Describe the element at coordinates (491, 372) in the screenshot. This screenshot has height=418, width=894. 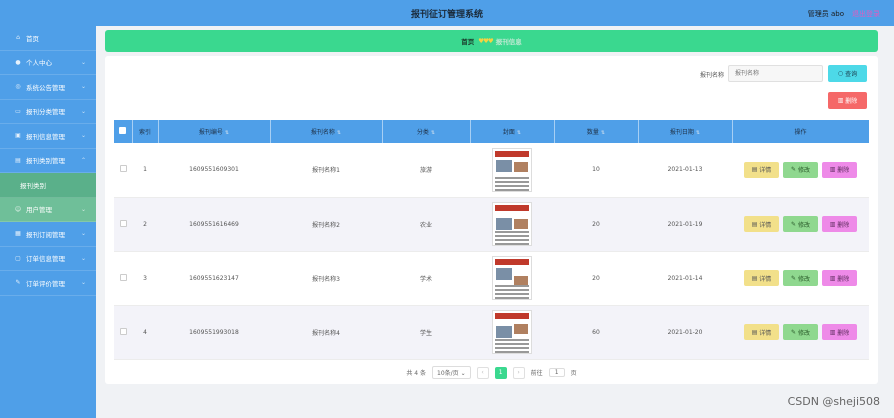
I see `pagination: 共 4 条 10条/页 ⌄ ‹ 1 › 前往 1 页` at that location.